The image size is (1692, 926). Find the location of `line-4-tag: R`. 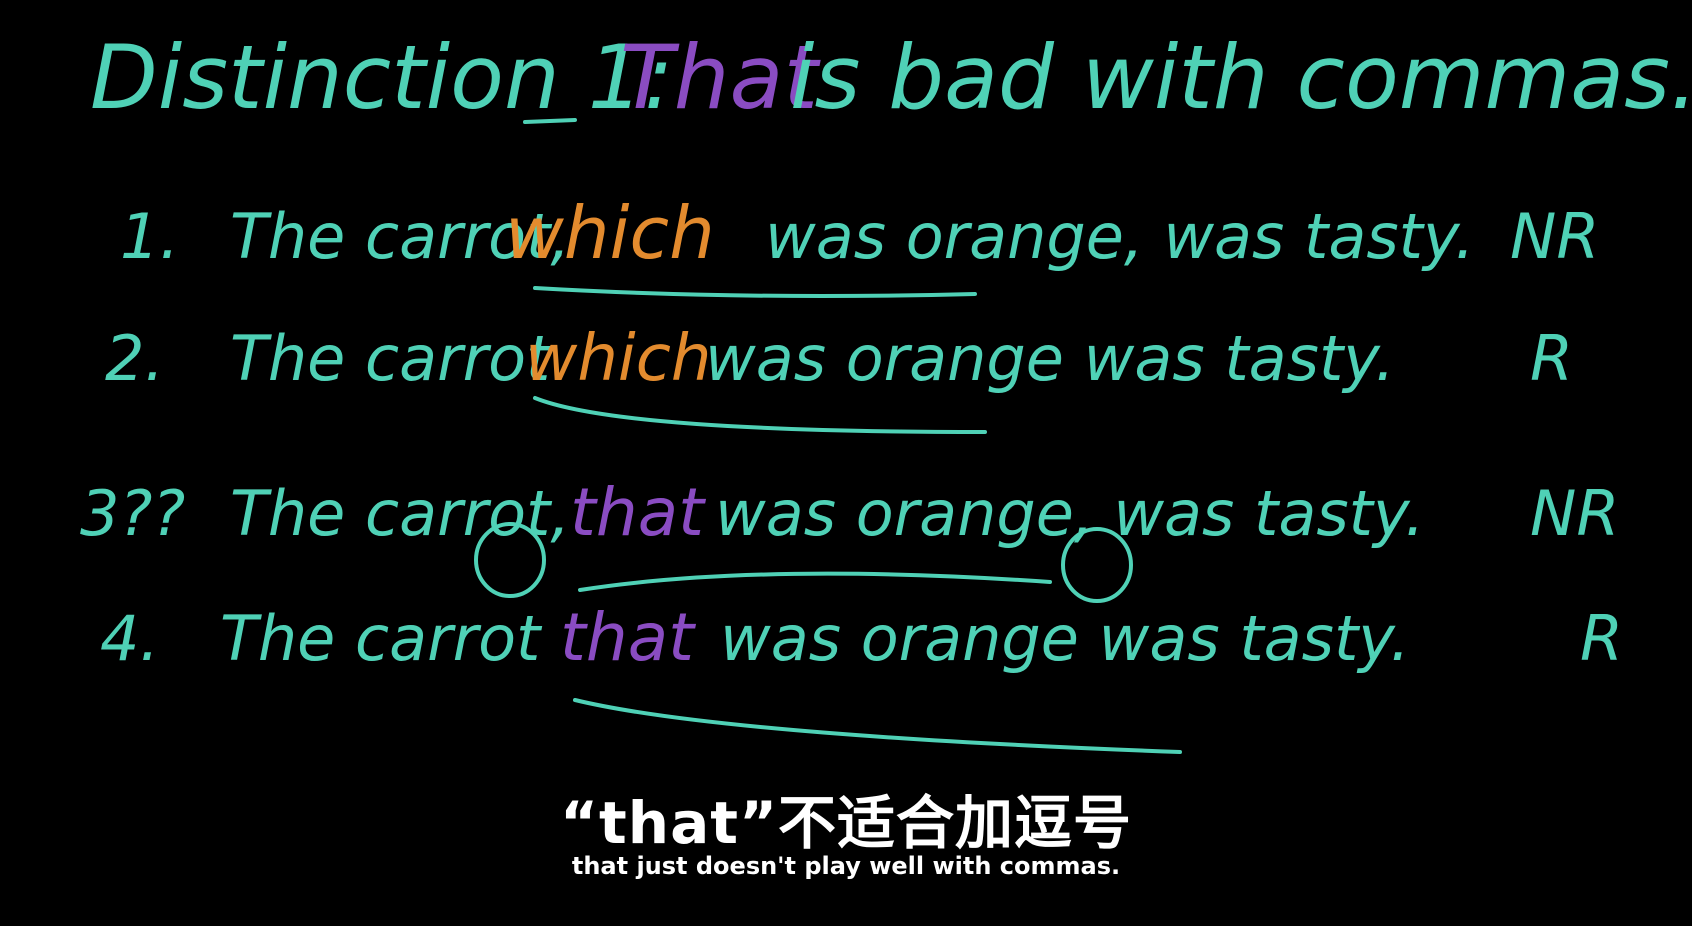

line-4-tag: R is located at coordinates (1601, 638).